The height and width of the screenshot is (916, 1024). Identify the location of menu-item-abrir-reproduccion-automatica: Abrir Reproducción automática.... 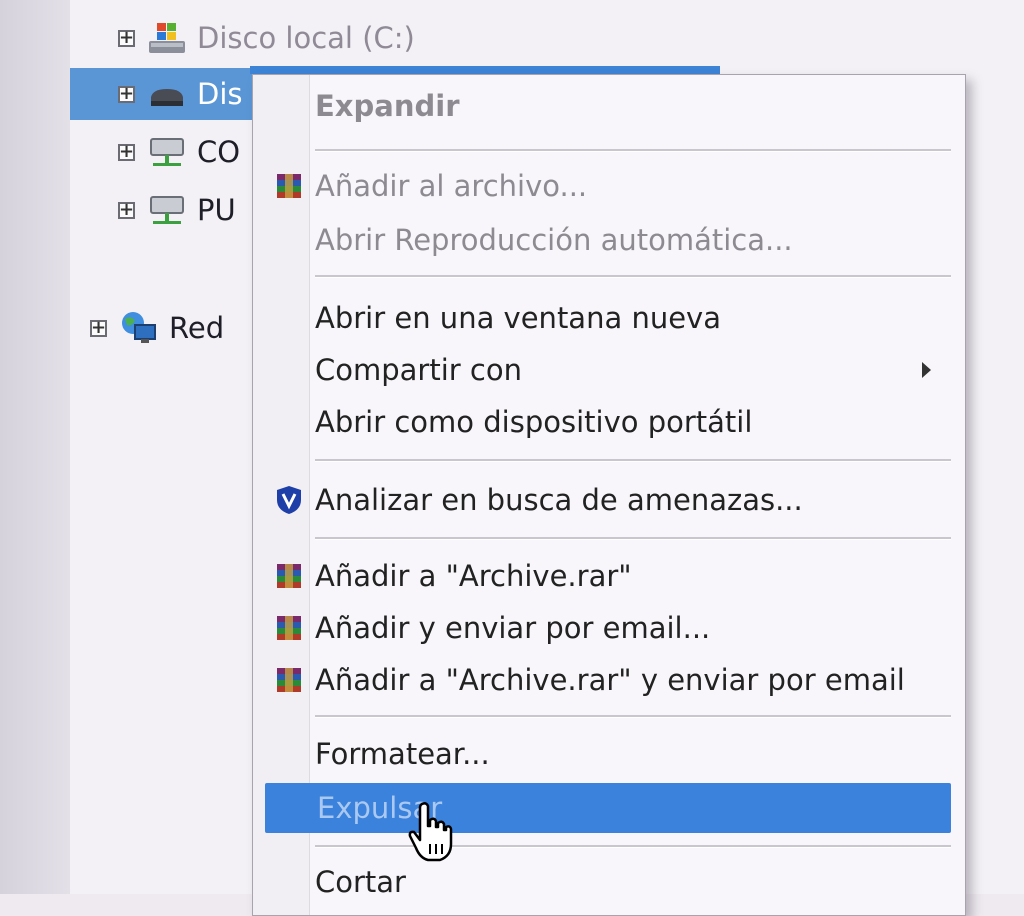
(608, 240).